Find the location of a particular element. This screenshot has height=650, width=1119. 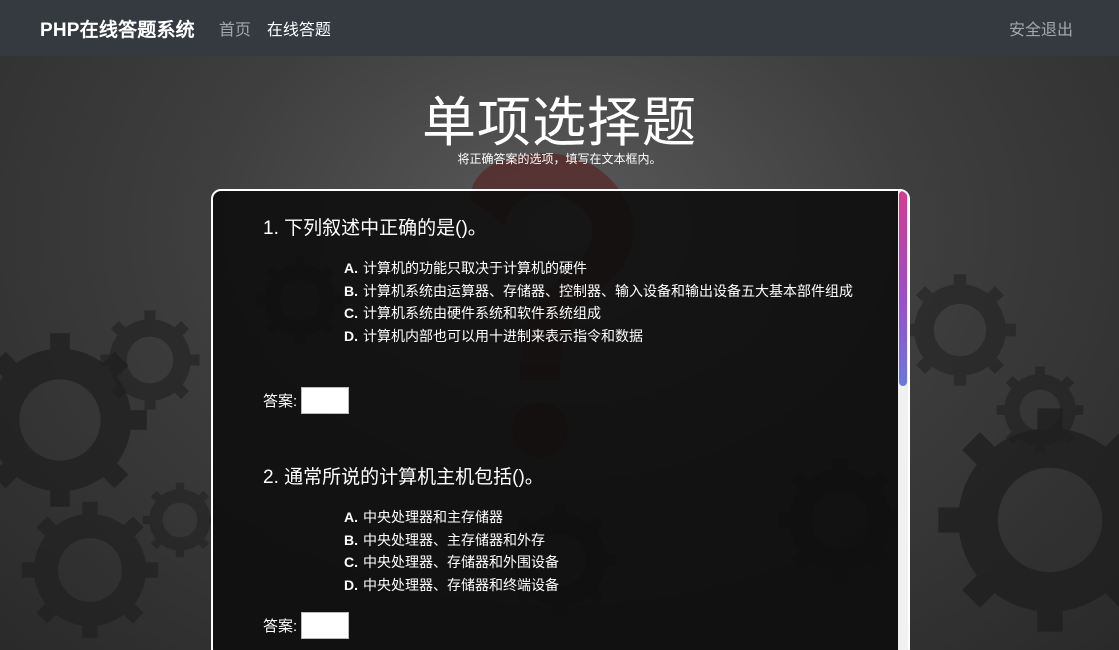

option-b: B. 计算机系统由运算器、存储器、控制器、输入设备和输出设备五大基本部件组成 is located at coordinates (604, 291).